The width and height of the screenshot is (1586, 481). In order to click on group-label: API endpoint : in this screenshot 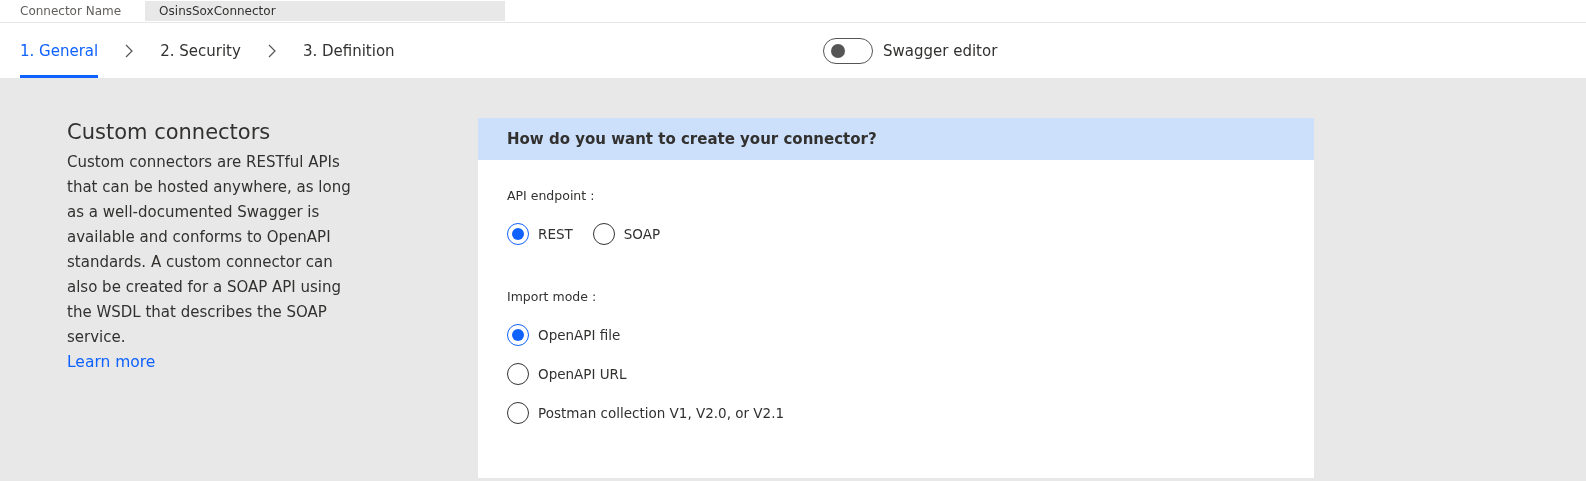, I will do `click(551, 195)`.